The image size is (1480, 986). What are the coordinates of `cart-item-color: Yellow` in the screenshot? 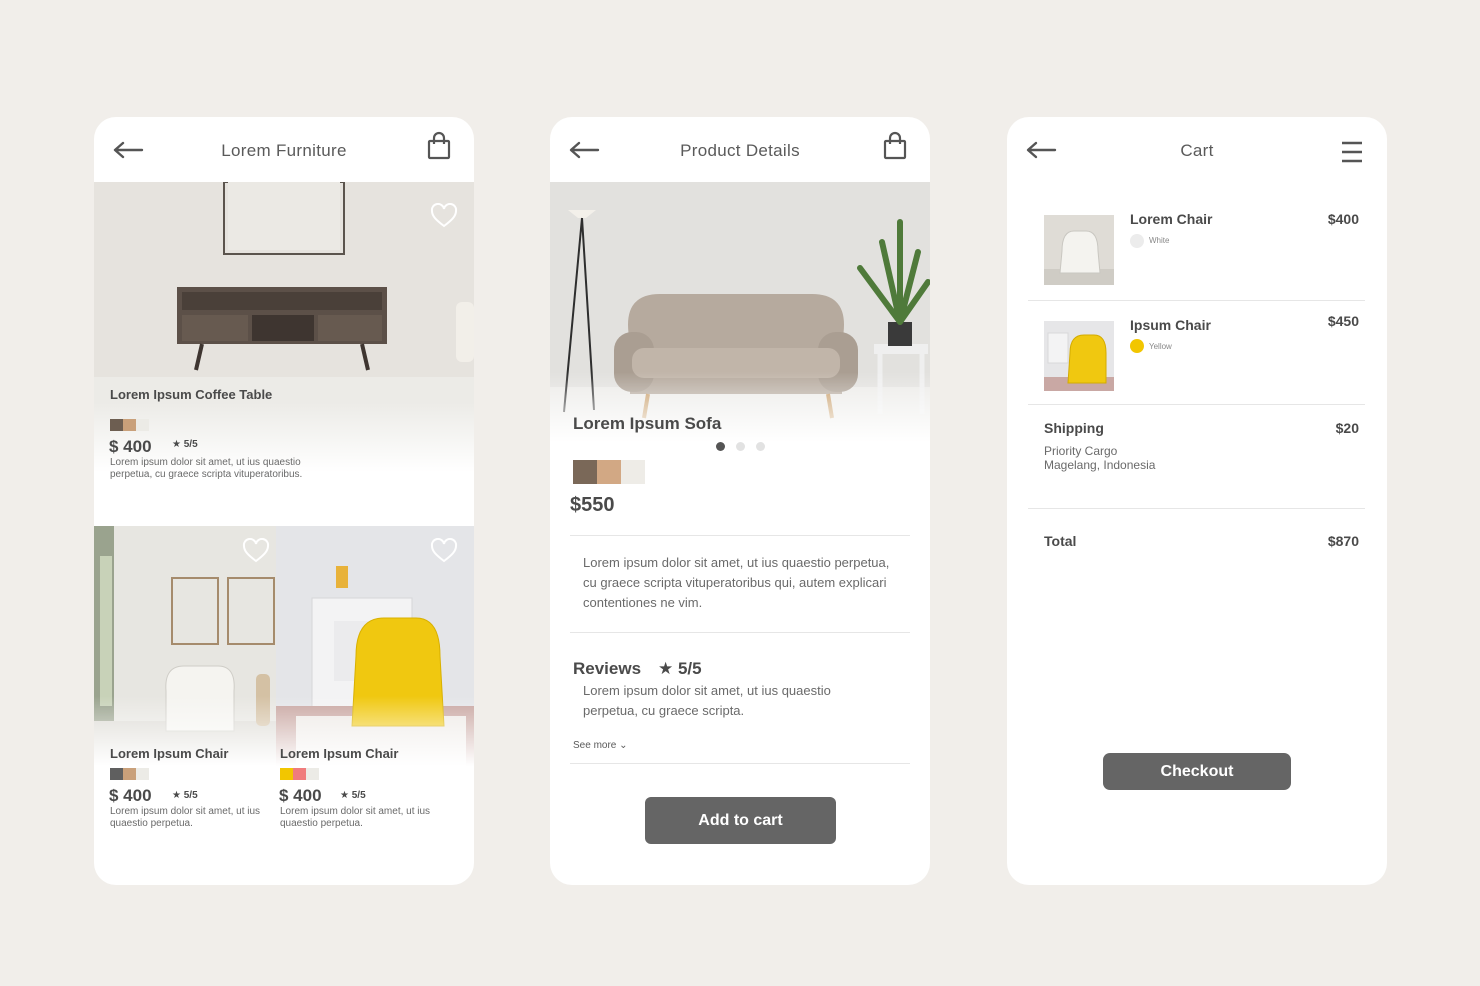 It's located at (1160, 346).